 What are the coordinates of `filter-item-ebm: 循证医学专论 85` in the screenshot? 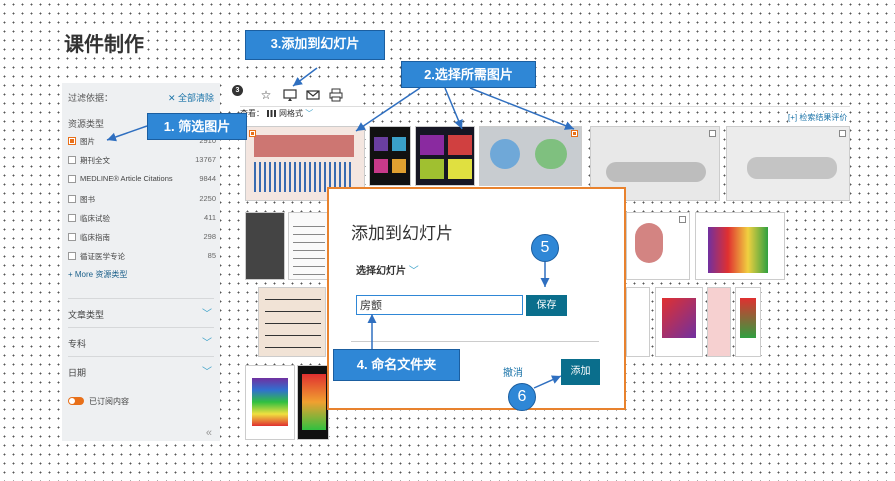 It's located at (142, 257).